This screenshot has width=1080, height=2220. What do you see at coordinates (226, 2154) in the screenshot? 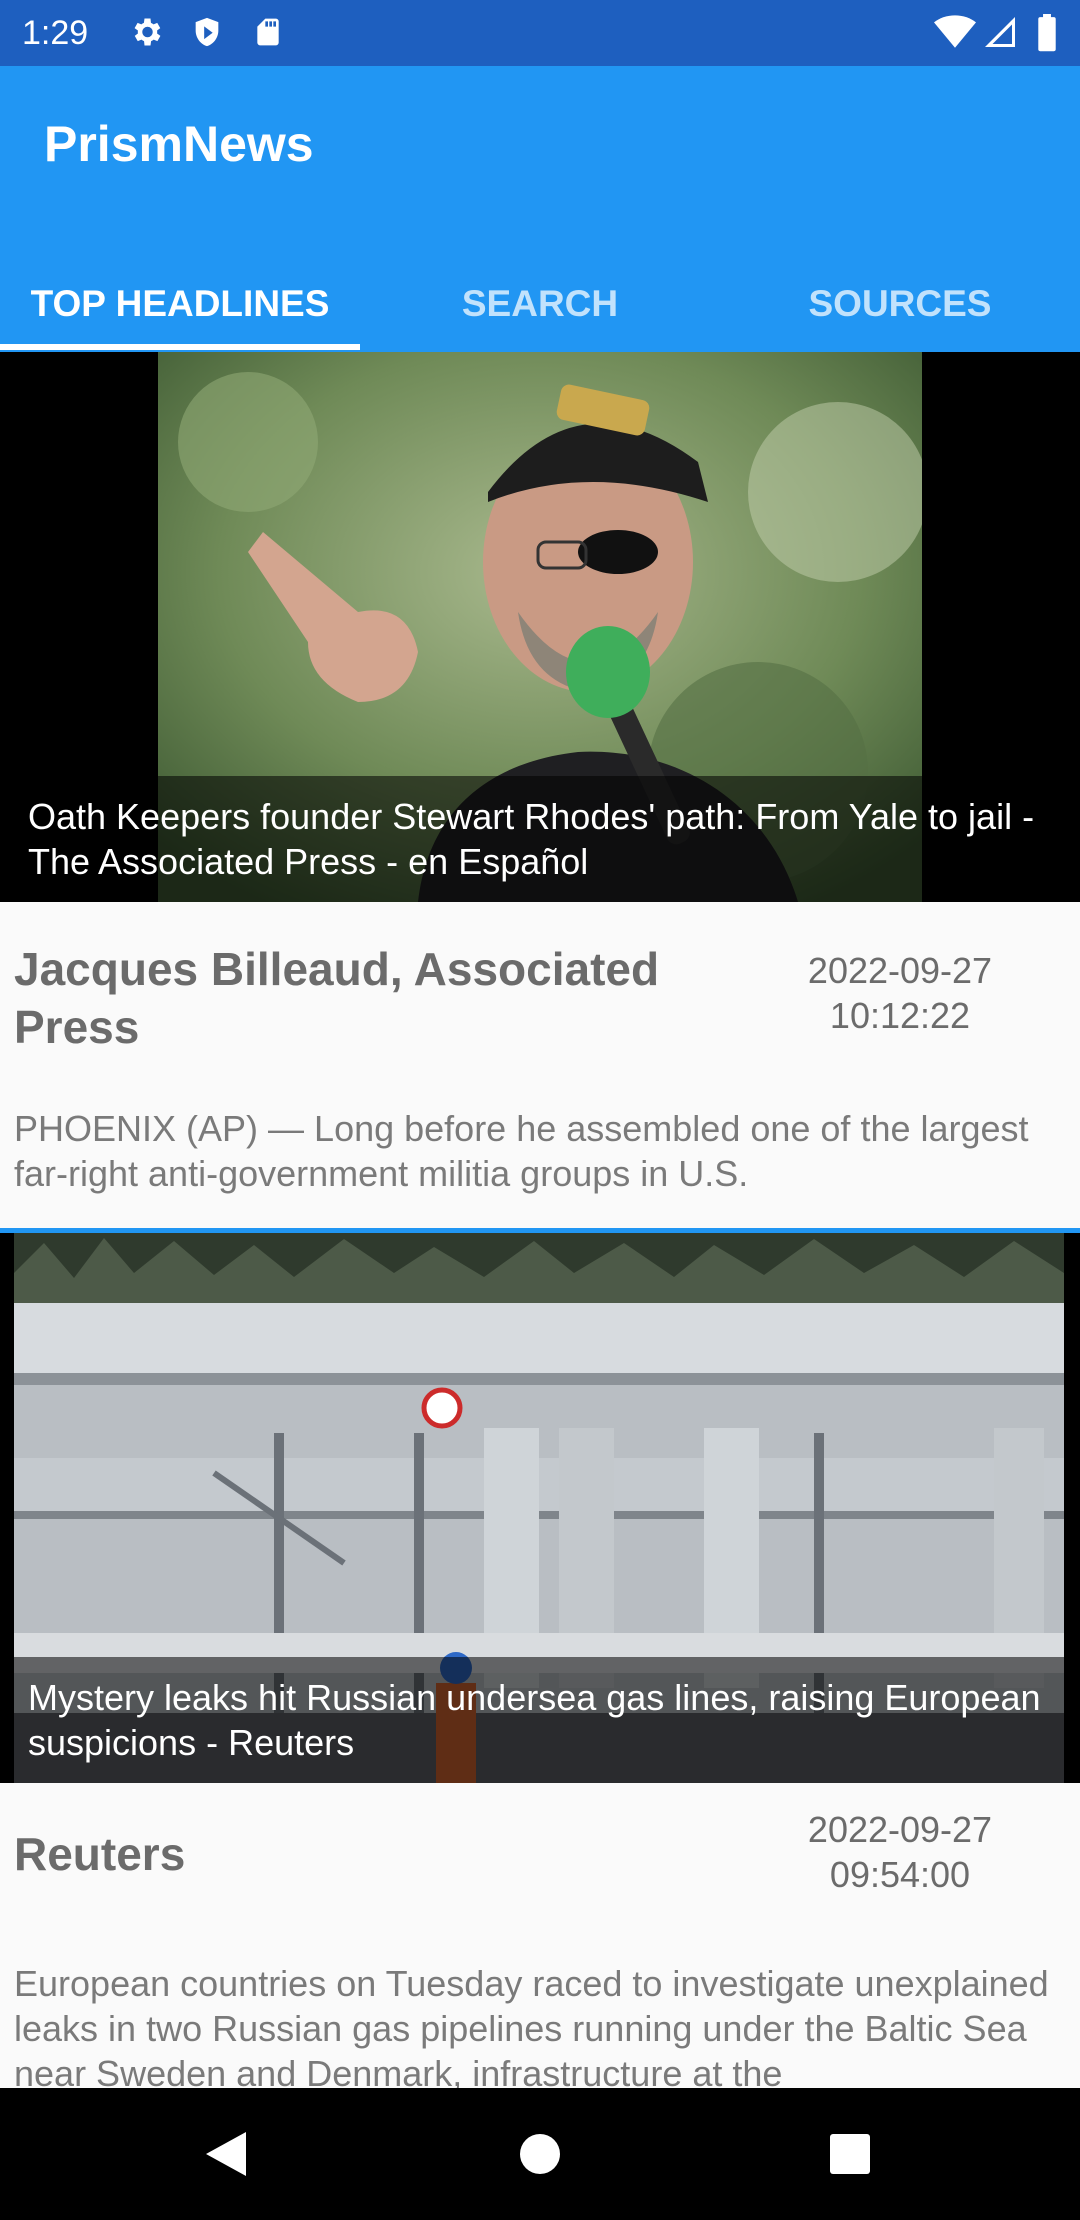
I see `back-icon` at bounding box center [226, 2154].